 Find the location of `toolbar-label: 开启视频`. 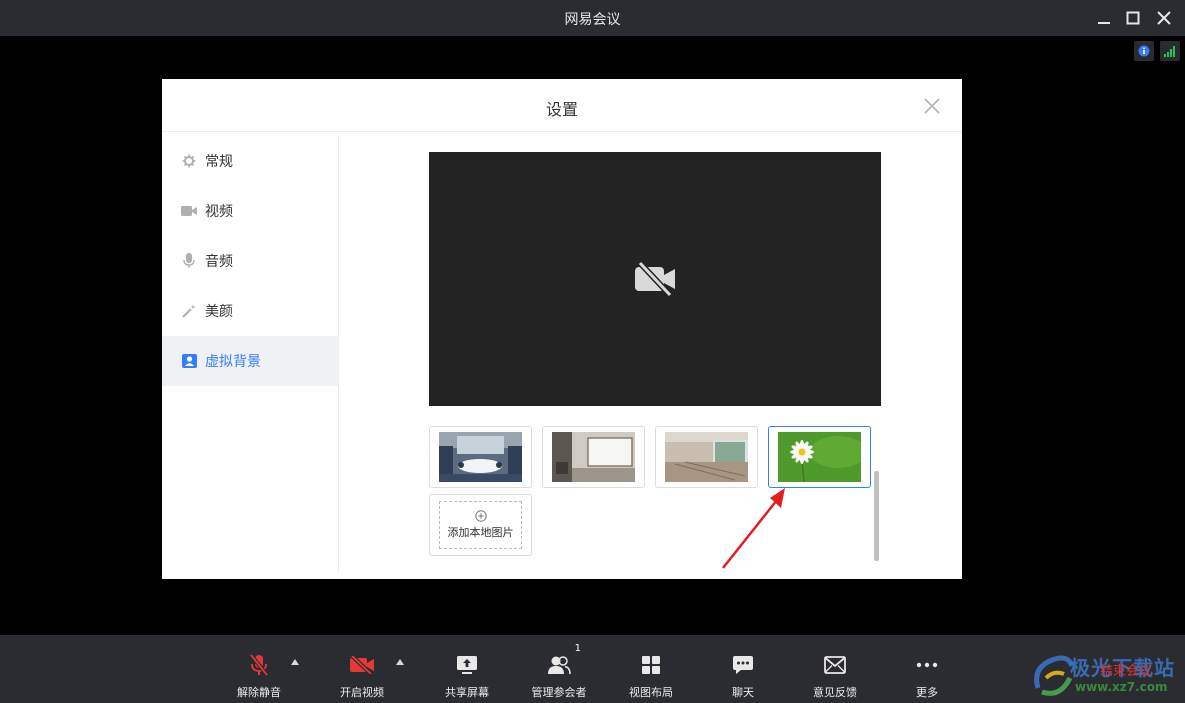

toolbar-label: 开启视频 is located at coordinates (362, 692).